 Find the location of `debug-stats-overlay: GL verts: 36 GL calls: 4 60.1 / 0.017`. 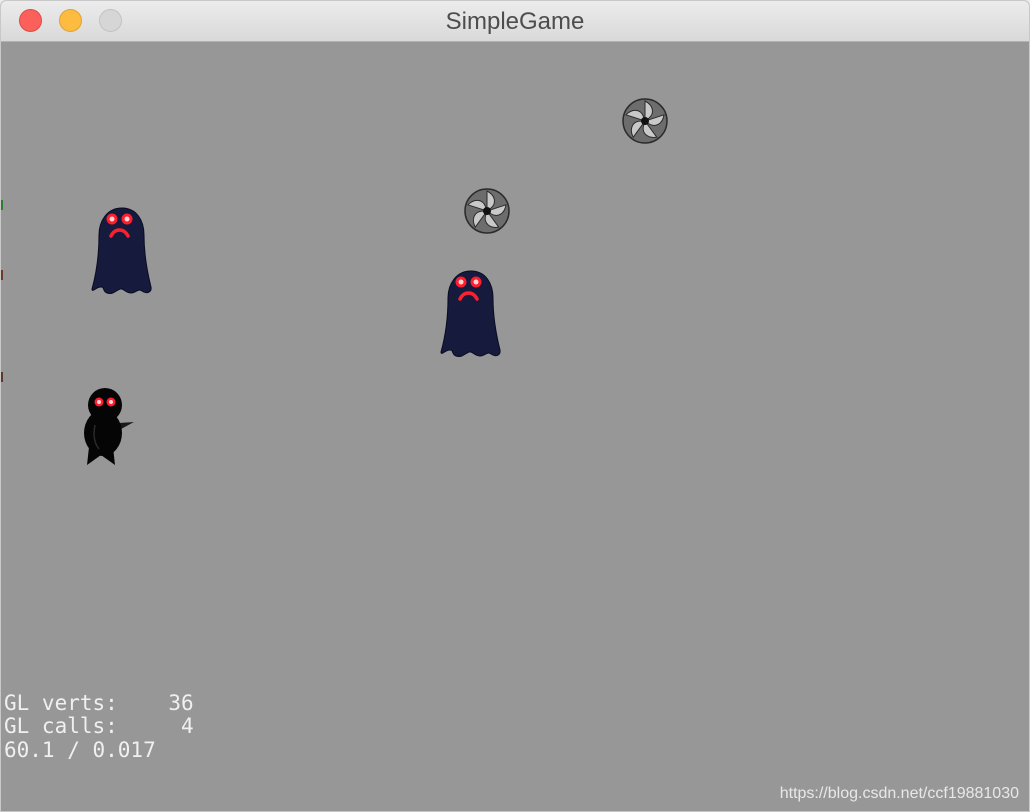

debug-stats-overlay: GL verts: 36 GL calls: 4 60.1 / 0.017 is located at coordinates (99, 727).